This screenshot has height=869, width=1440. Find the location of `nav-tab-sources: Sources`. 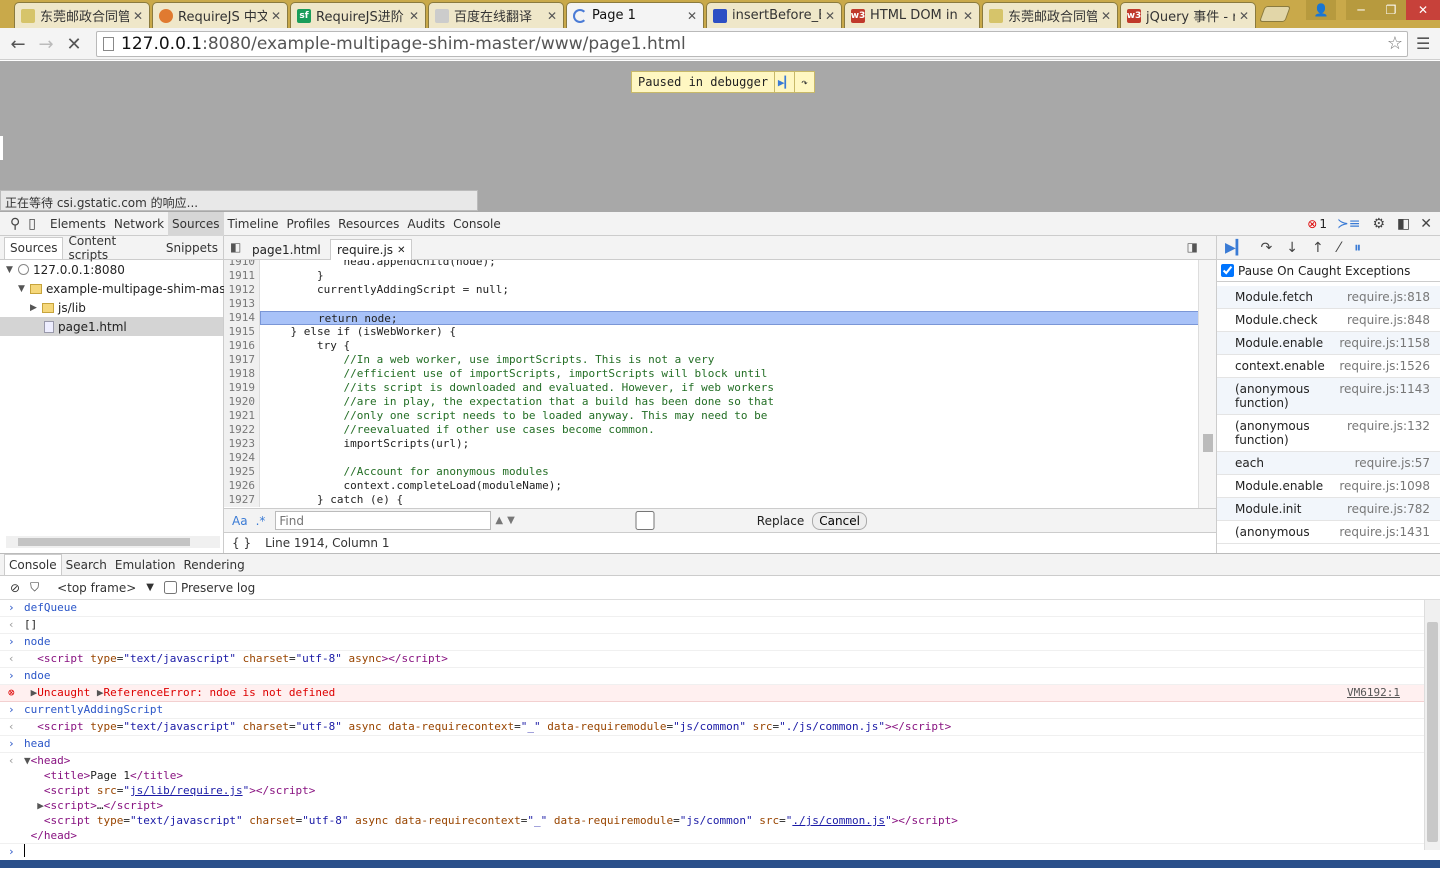

nav-tab-sources: Sources is located at coordinates (34, 247).